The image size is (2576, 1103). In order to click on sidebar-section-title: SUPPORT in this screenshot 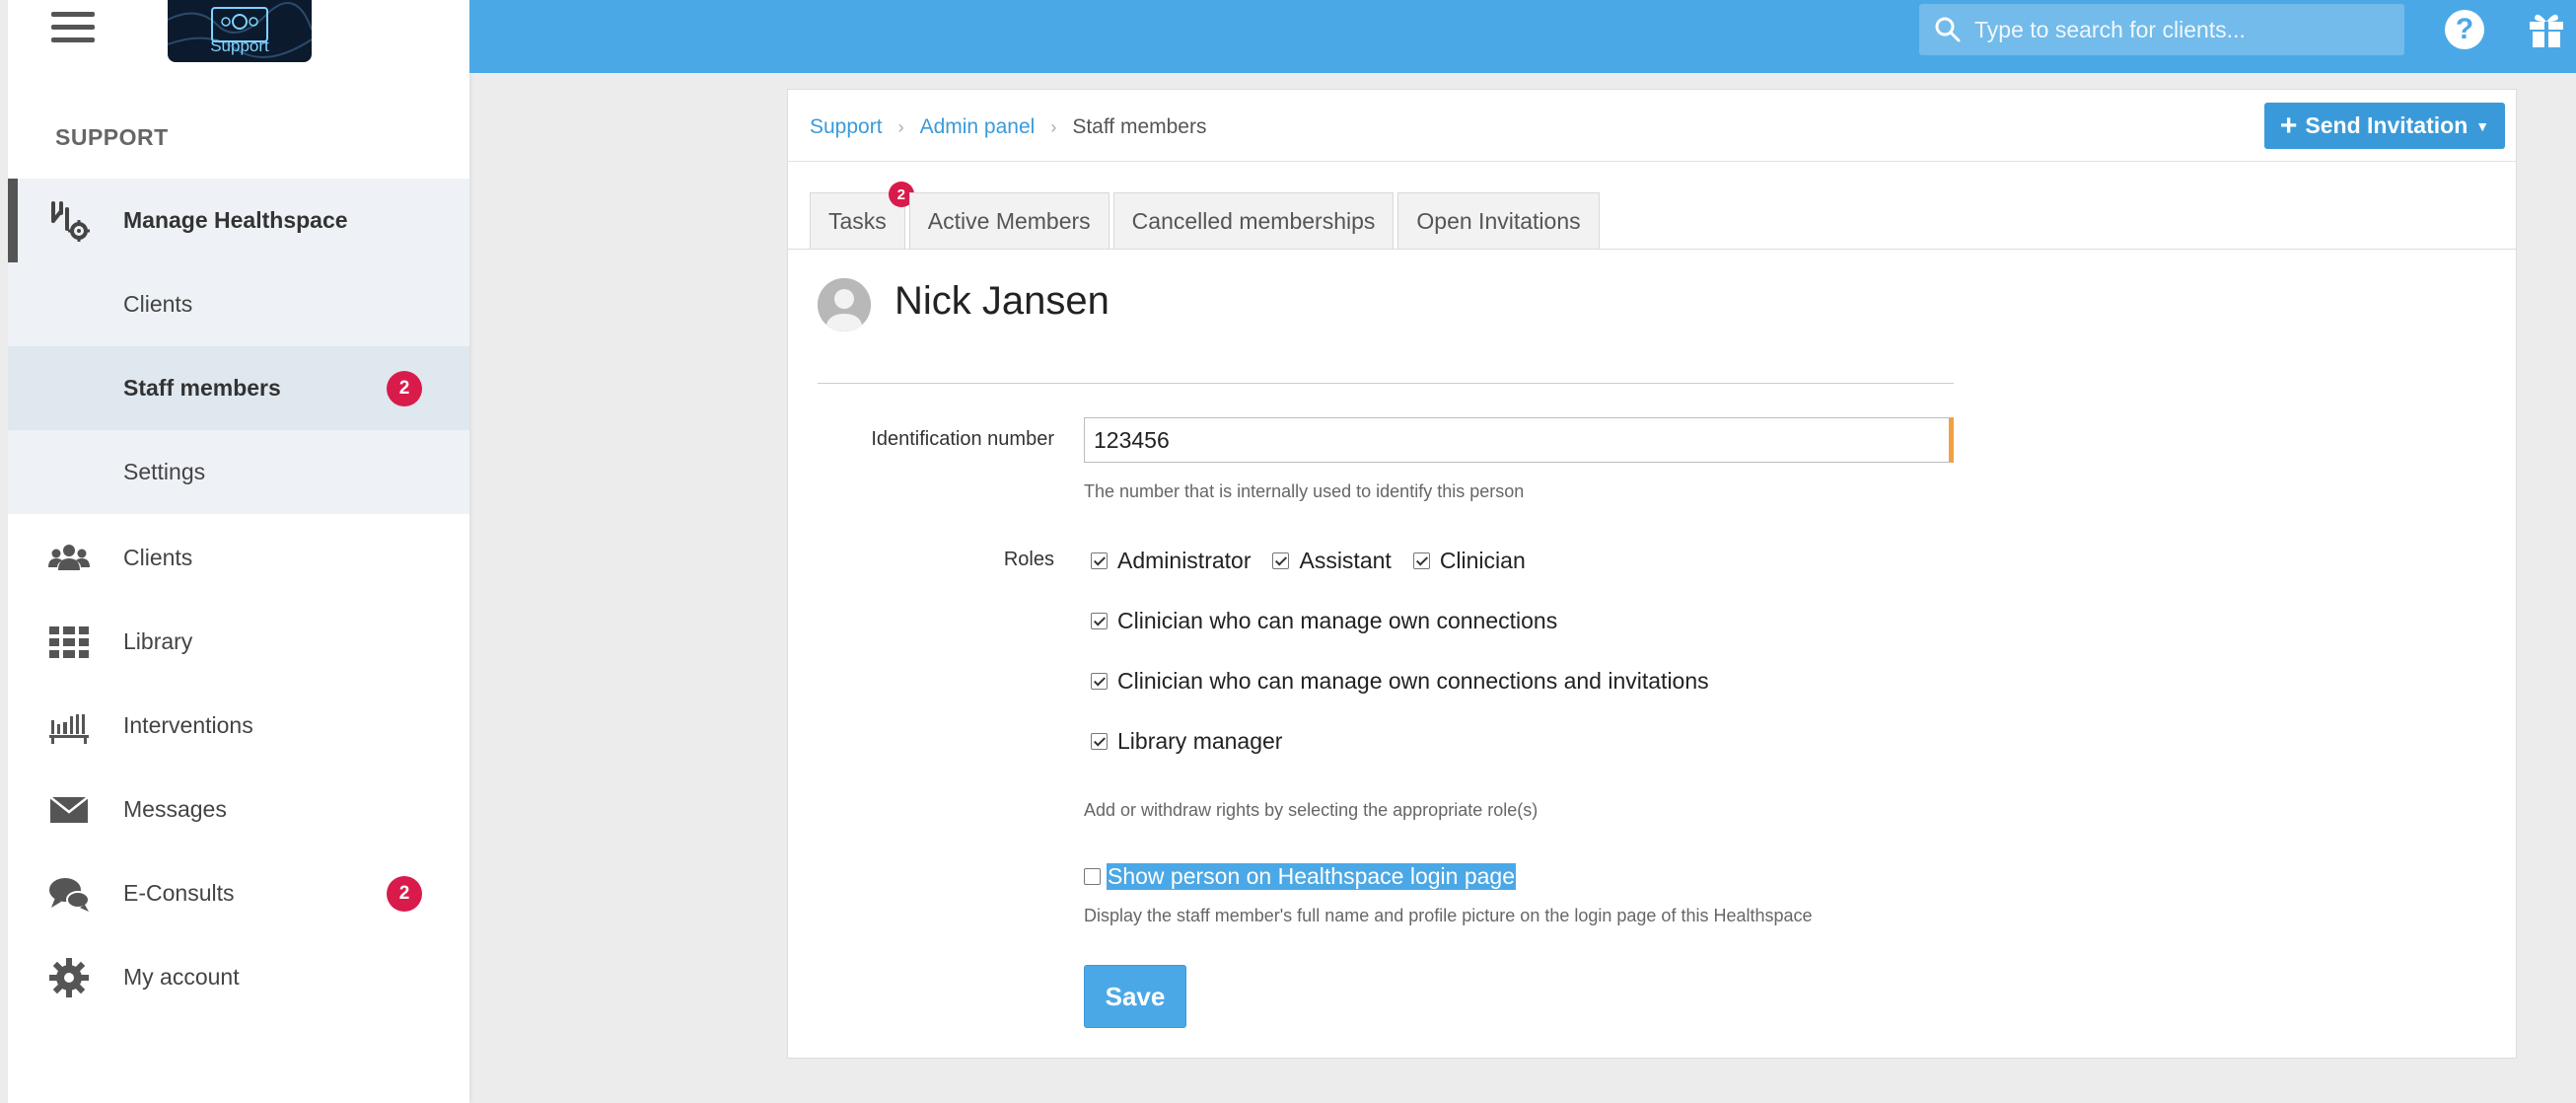, I will do `click(112, 137)`.